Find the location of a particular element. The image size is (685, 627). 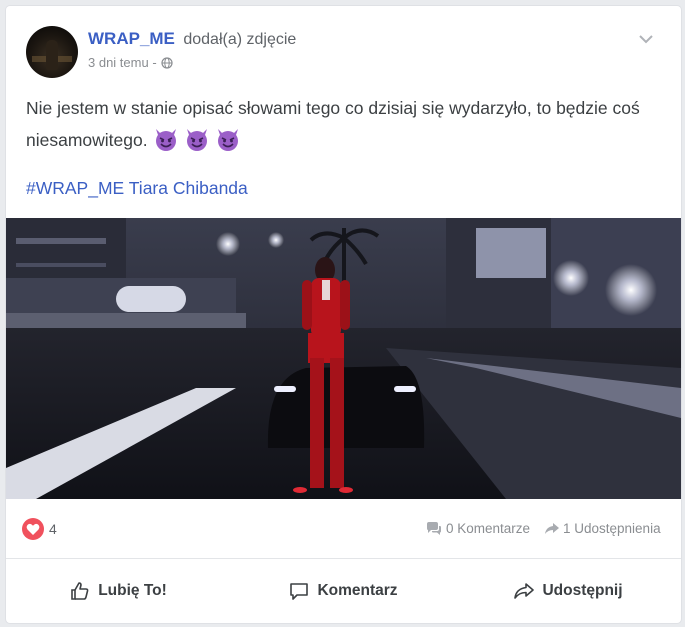

comment-button-label: Komentarz is located at coordinates (357, 590).